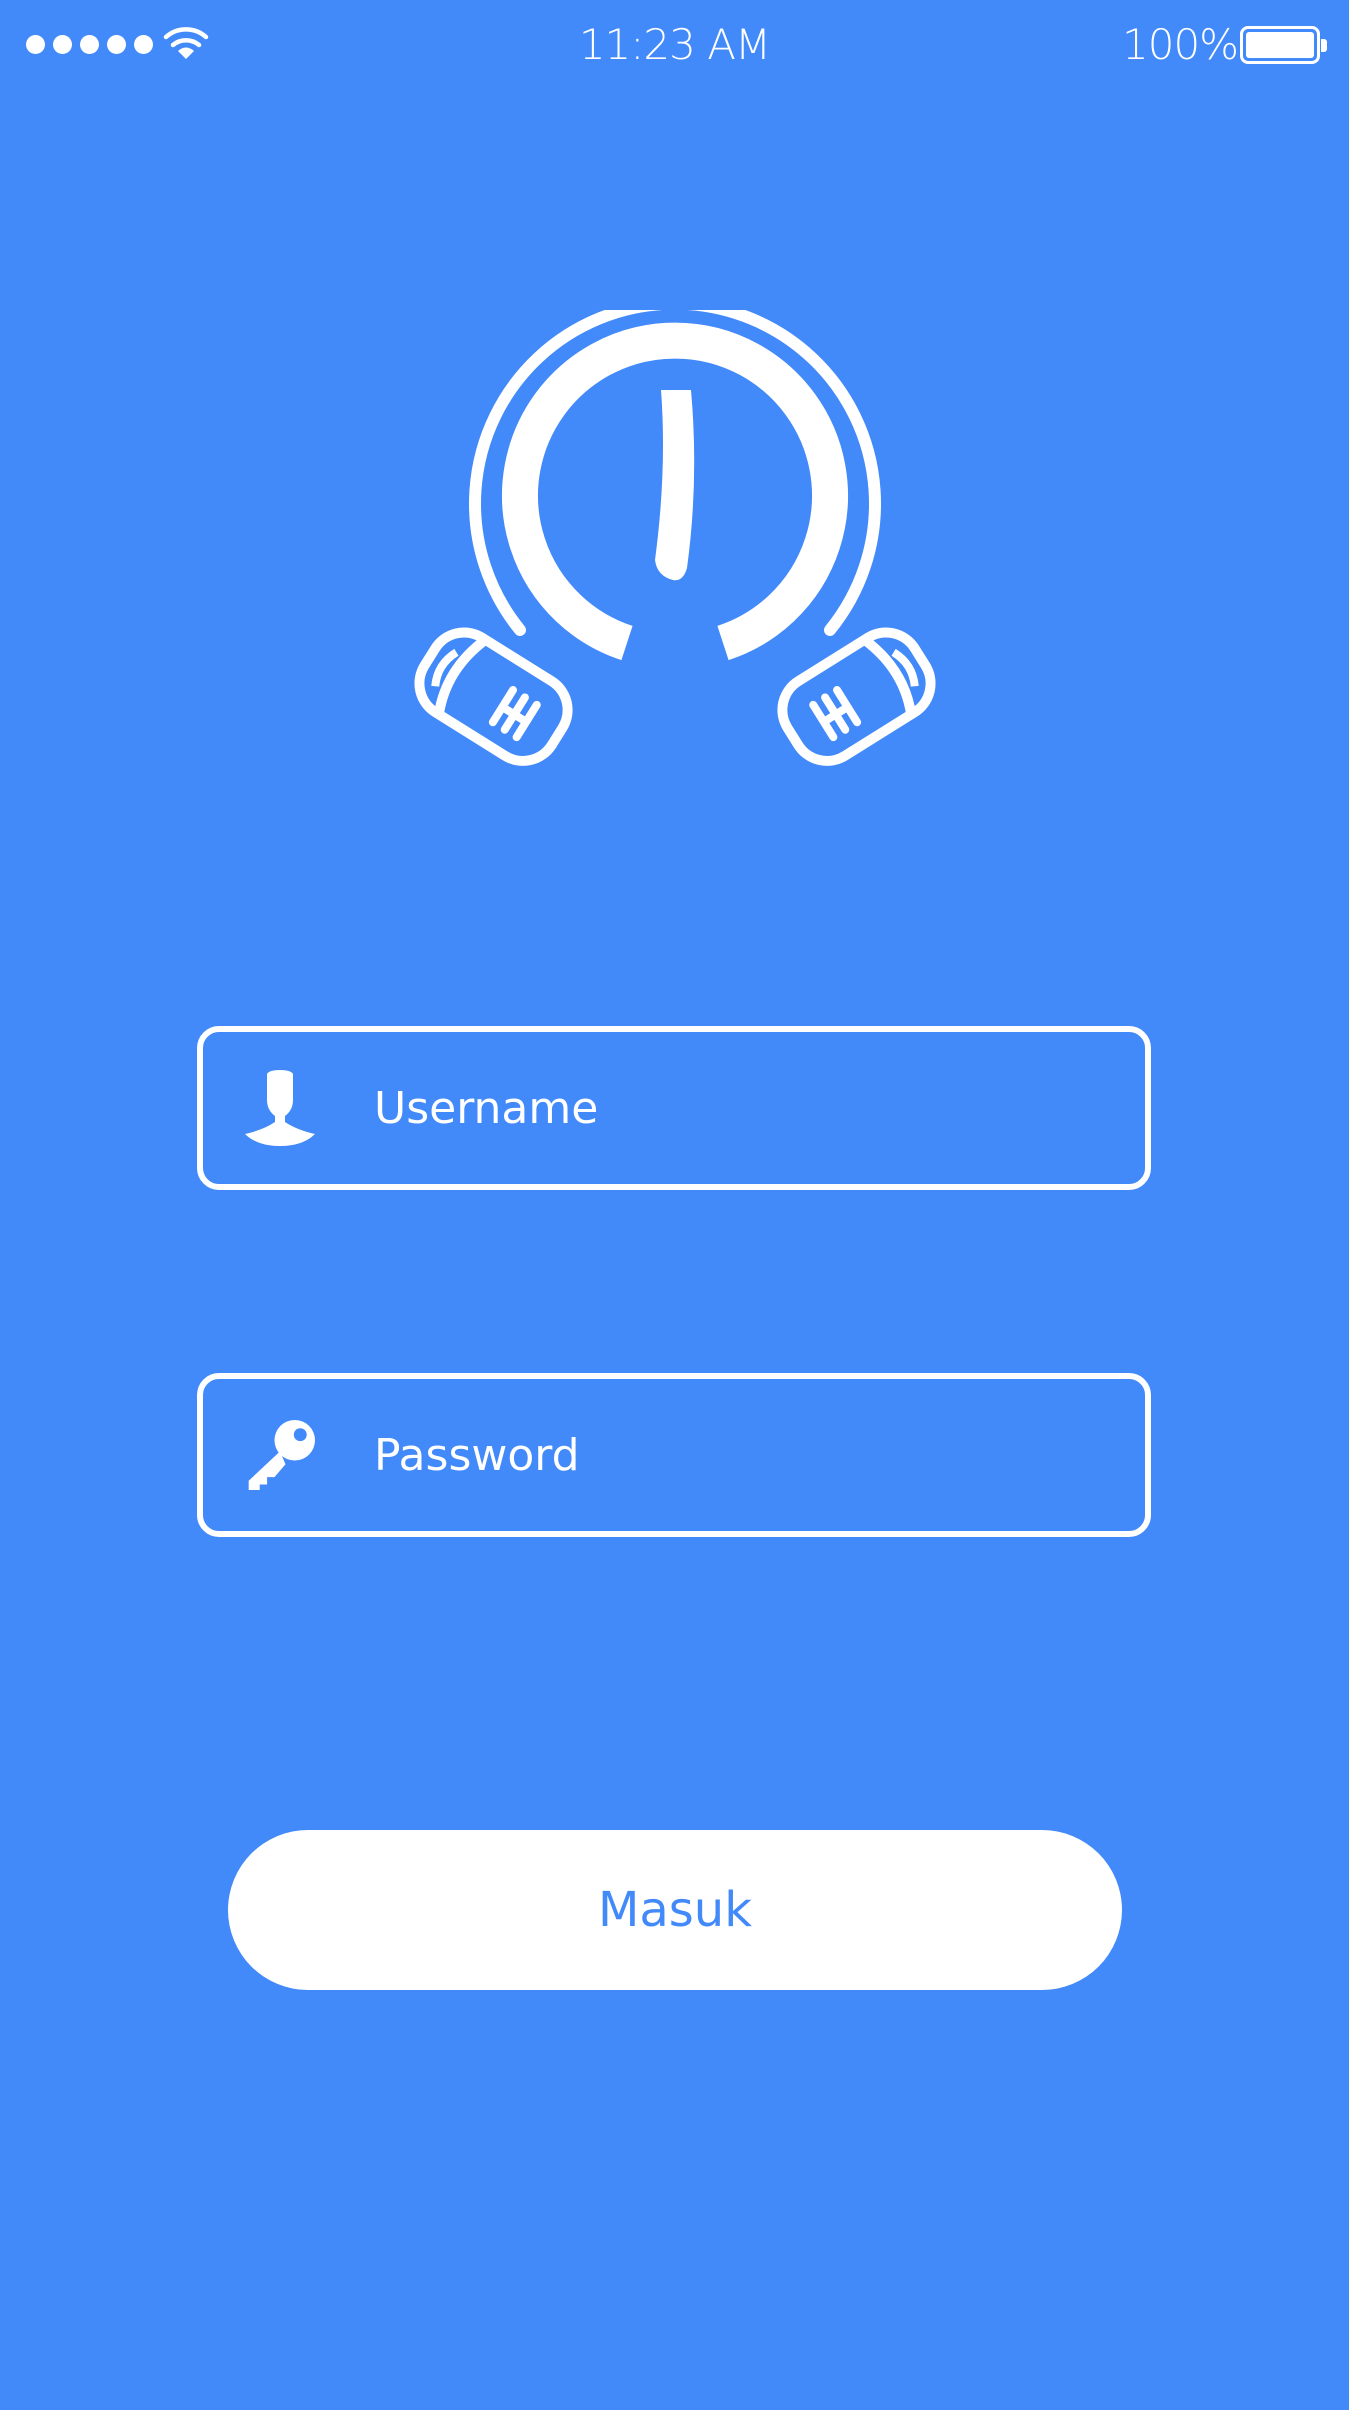 This screenshot has height=2410, width=1349. What do you see at coordinates (744, 1108) in the screenshot?
I see `username-input` at bounding box center [744, 1108].